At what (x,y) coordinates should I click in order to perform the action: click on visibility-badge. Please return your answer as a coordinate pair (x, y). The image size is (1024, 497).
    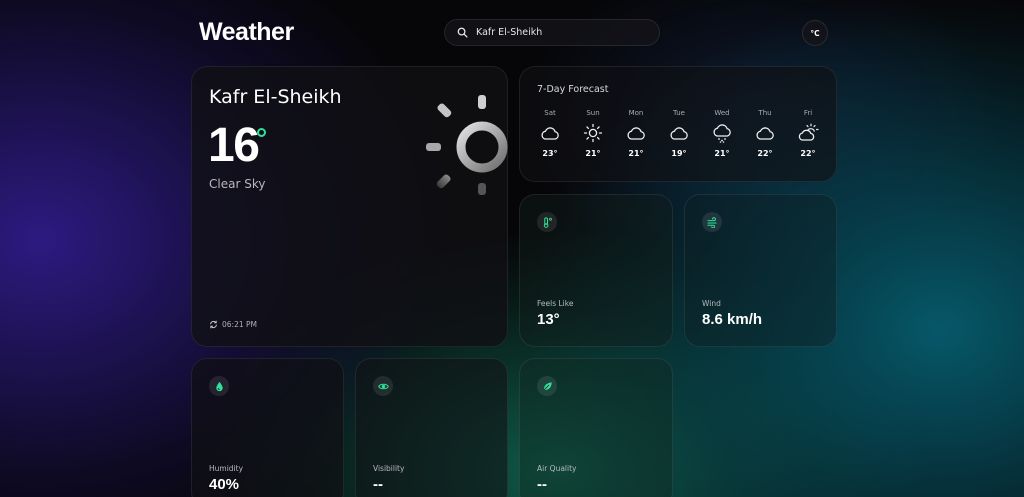
    Looking at the image, I should click on (383, 386).